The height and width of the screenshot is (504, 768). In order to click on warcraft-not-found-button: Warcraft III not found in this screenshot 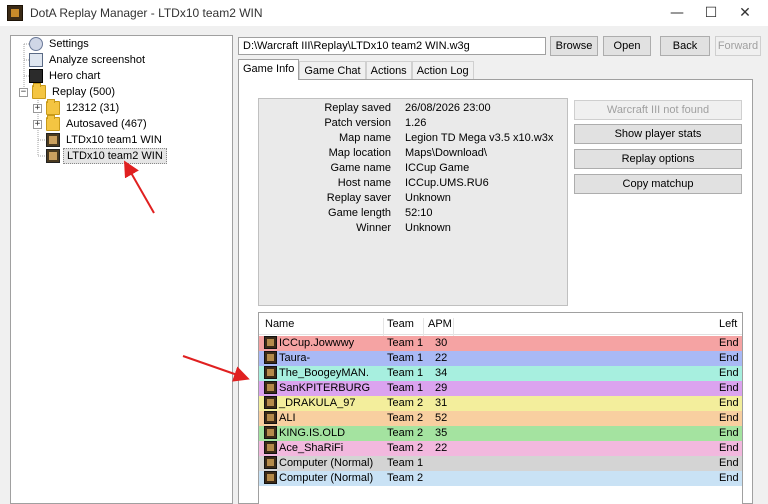, I will do `click(658, 110)`.